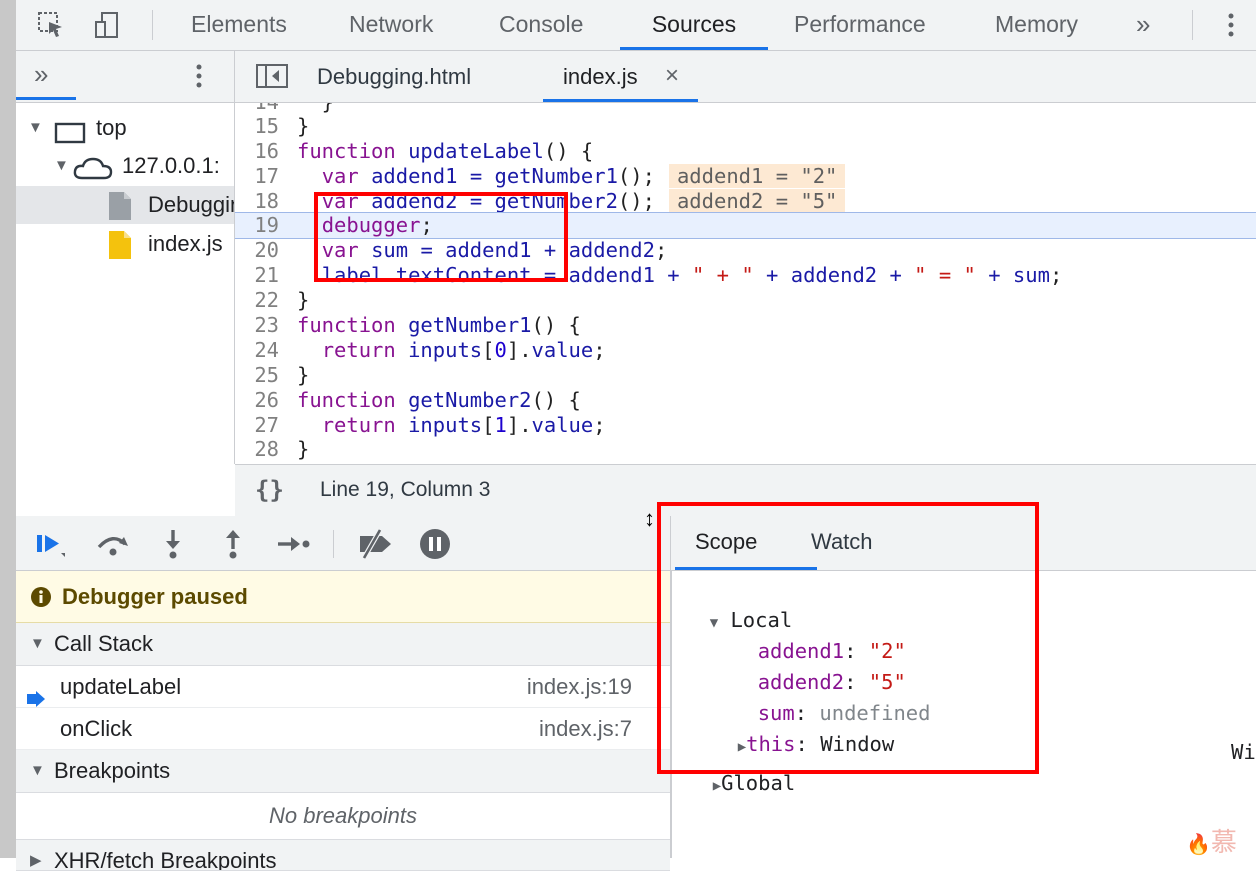  I want to click on tab-elements: Elements, so click(239, 25).